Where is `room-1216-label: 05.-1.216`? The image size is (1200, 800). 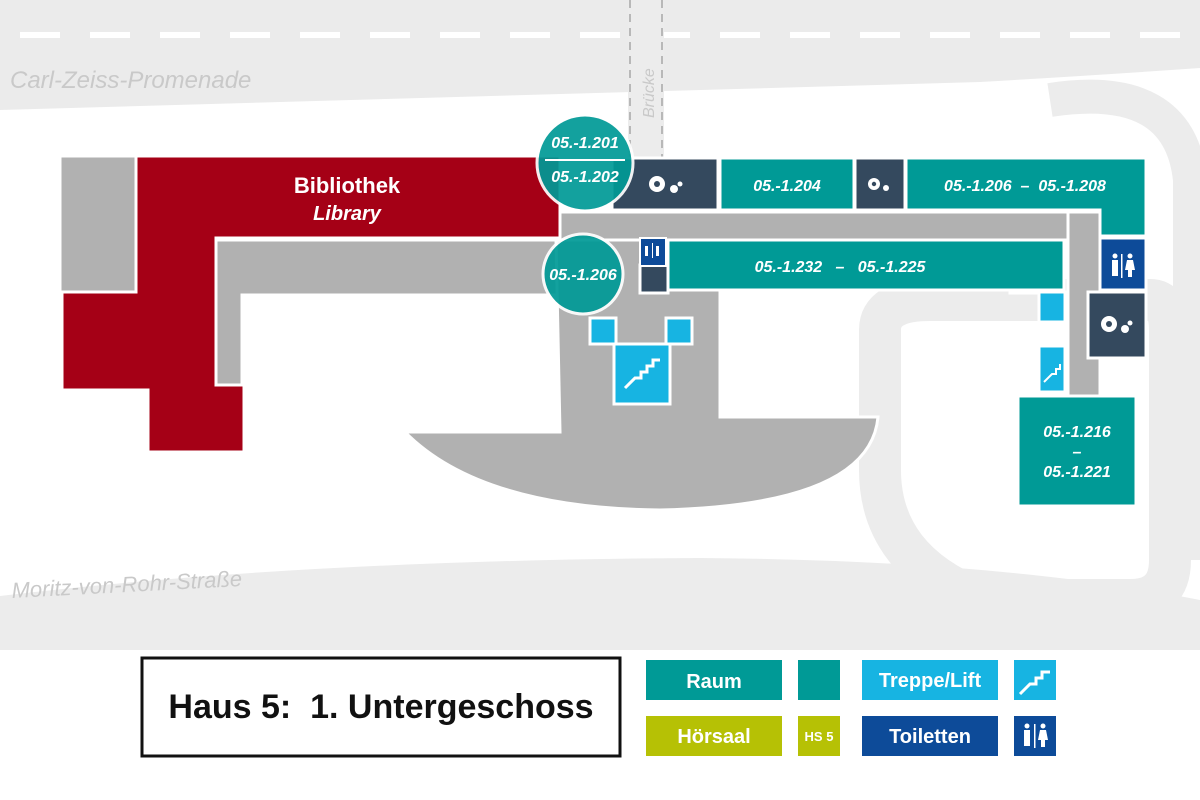
room-1216-label: 05.-1.216 is located at coordinates (1077, 432).